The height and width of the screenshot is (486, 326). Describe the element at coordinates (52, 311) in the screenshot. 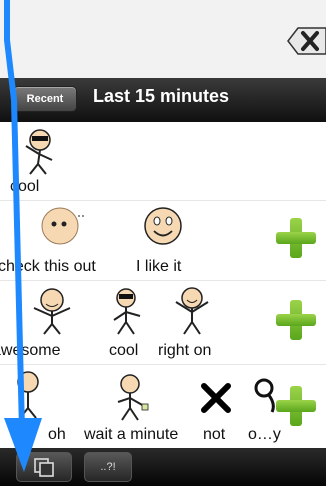

I see `awesome-symbol-icon` at that location.